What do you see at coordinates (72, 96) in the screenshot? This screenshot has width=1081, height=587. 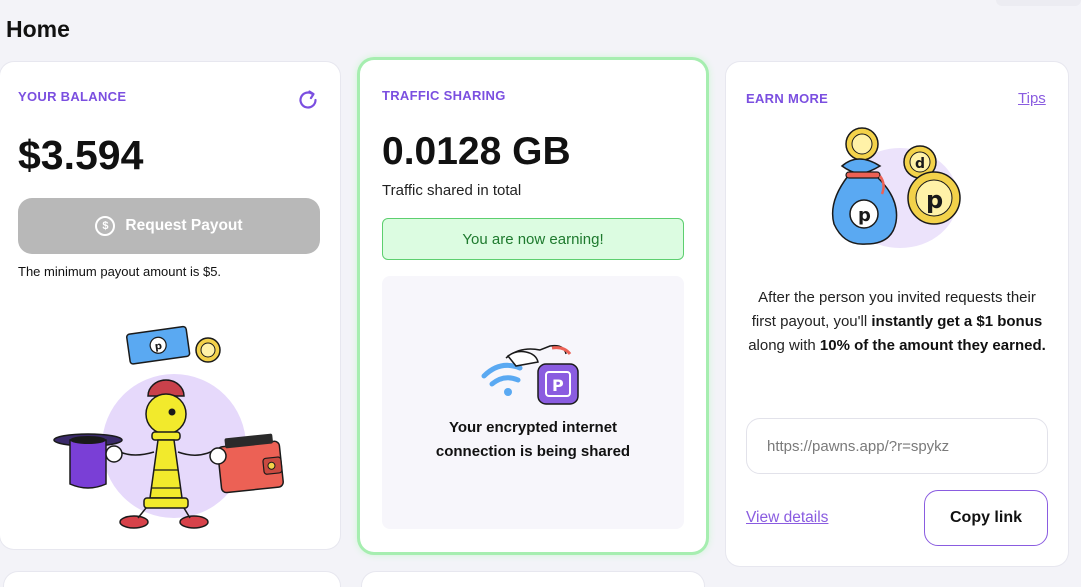 I see `balance-card-title: YOUR BALANCE` at bounding box center [72, 96].